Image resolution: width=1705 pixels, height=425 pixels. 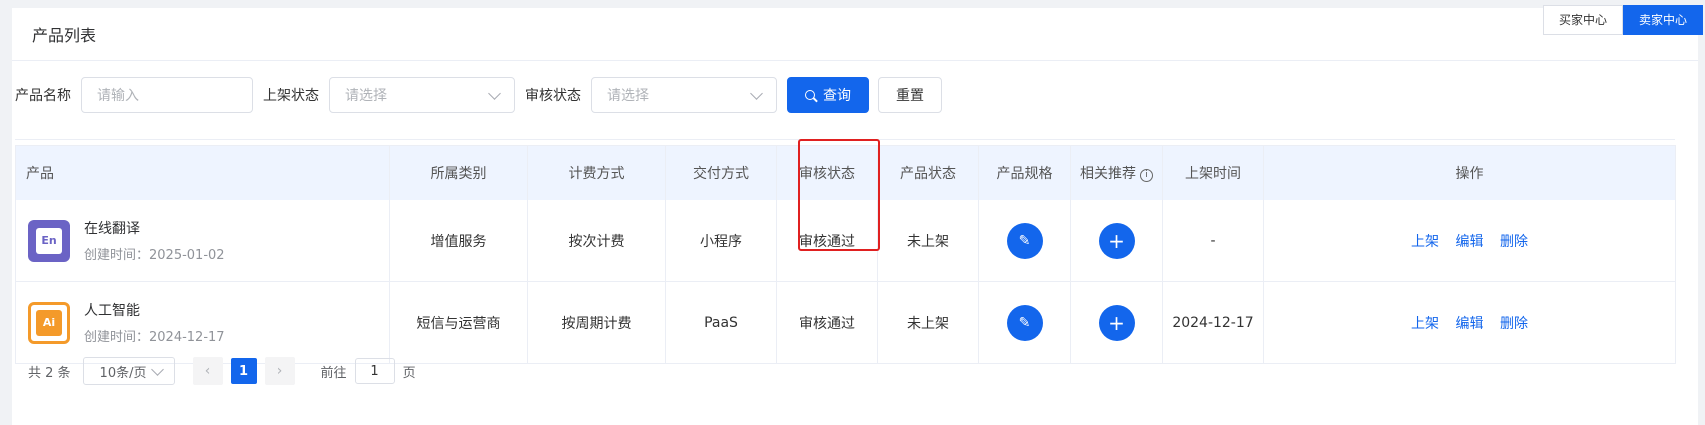 I want to click on product-name-label: 产品名称, so click(x=43, y=96).